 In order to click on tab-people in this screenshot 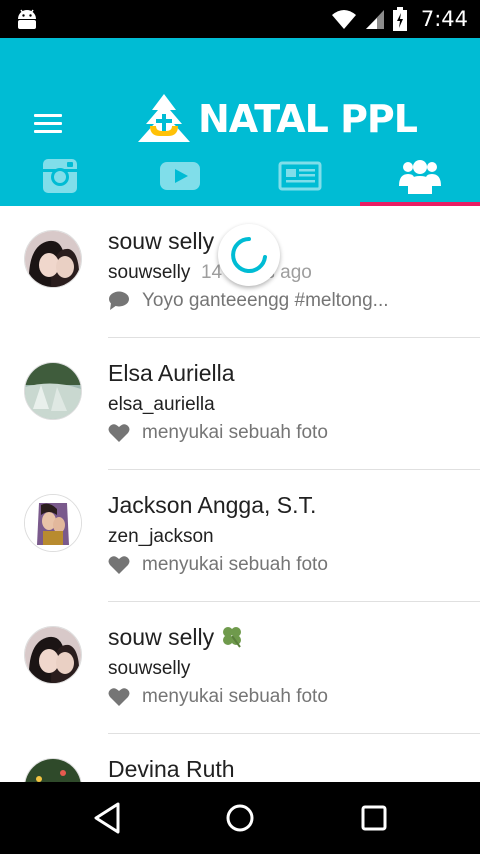, I will do `click(420, 176)`.